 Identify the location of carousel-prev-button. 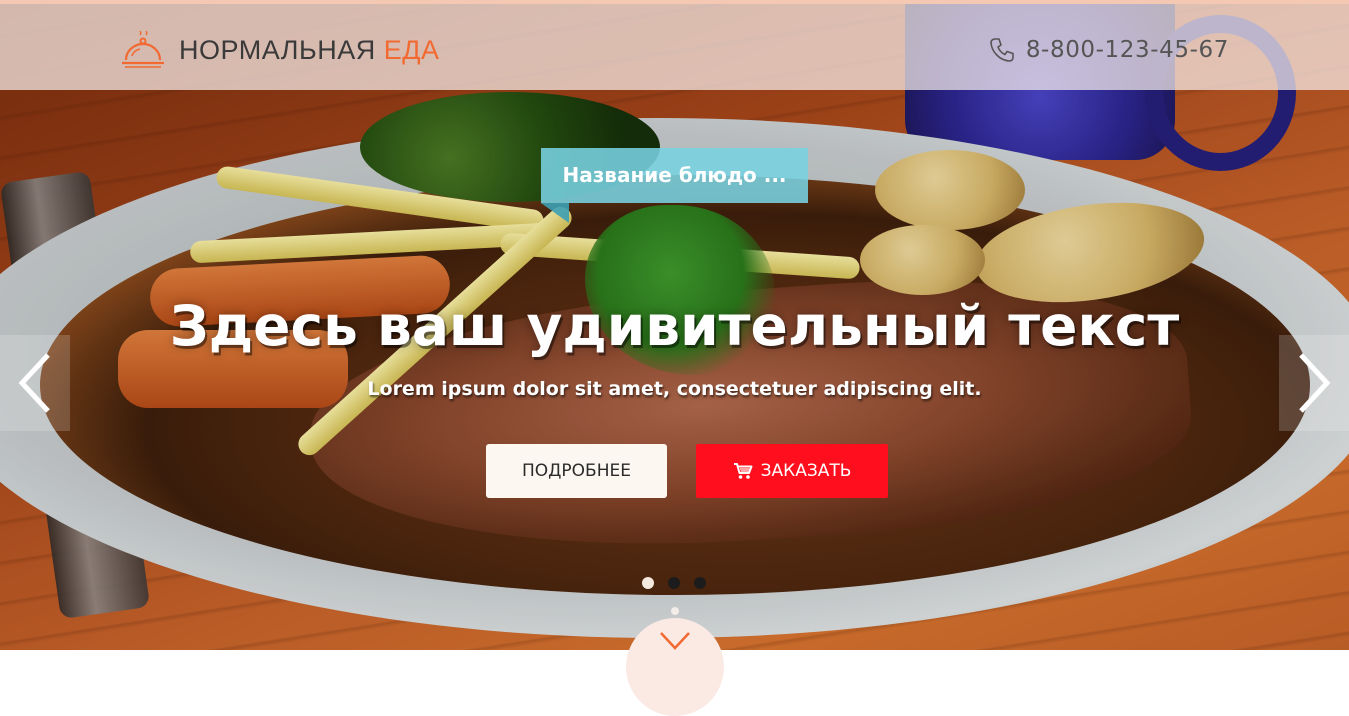
(35, 383).